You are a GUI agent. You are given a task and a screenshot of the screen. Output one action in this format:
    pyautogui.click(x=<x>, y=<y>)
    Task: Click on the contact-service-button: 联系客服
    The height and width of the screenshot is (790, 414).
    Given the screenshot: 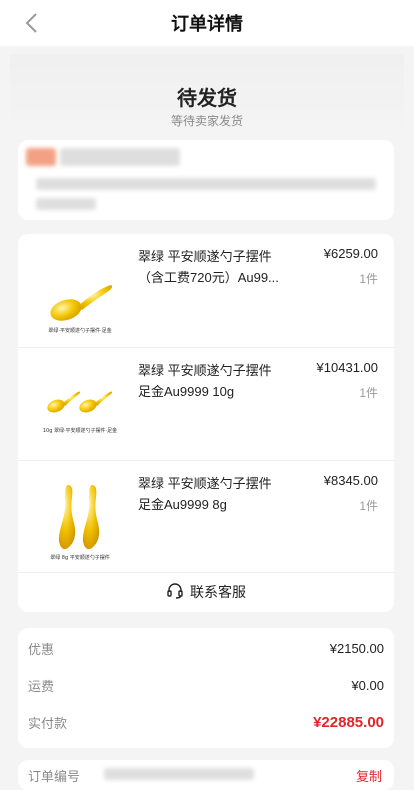 What is the action you would take?
    pyautogui.click(x=206, y=592)
    